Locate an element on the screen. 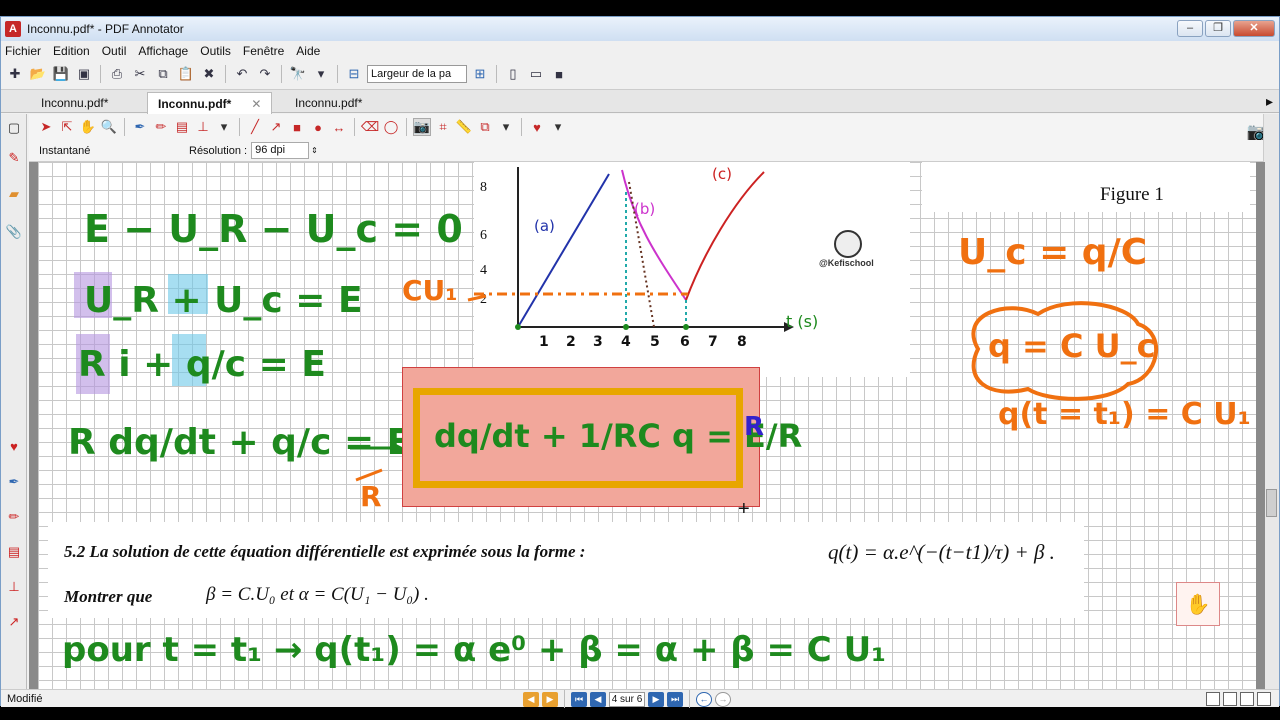 This screenshot has height=720, width=1280. menu-outils: Outils is located at coordinates (215, 51).